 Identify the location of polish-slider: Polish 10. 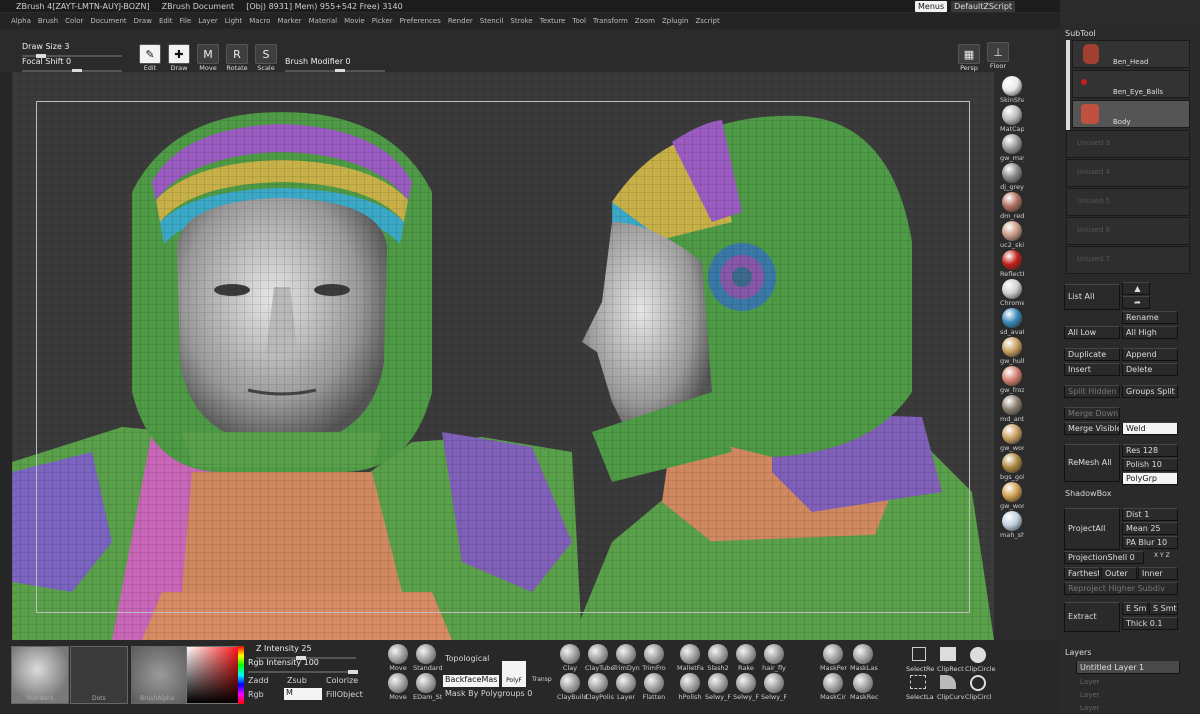
(1150, 464).